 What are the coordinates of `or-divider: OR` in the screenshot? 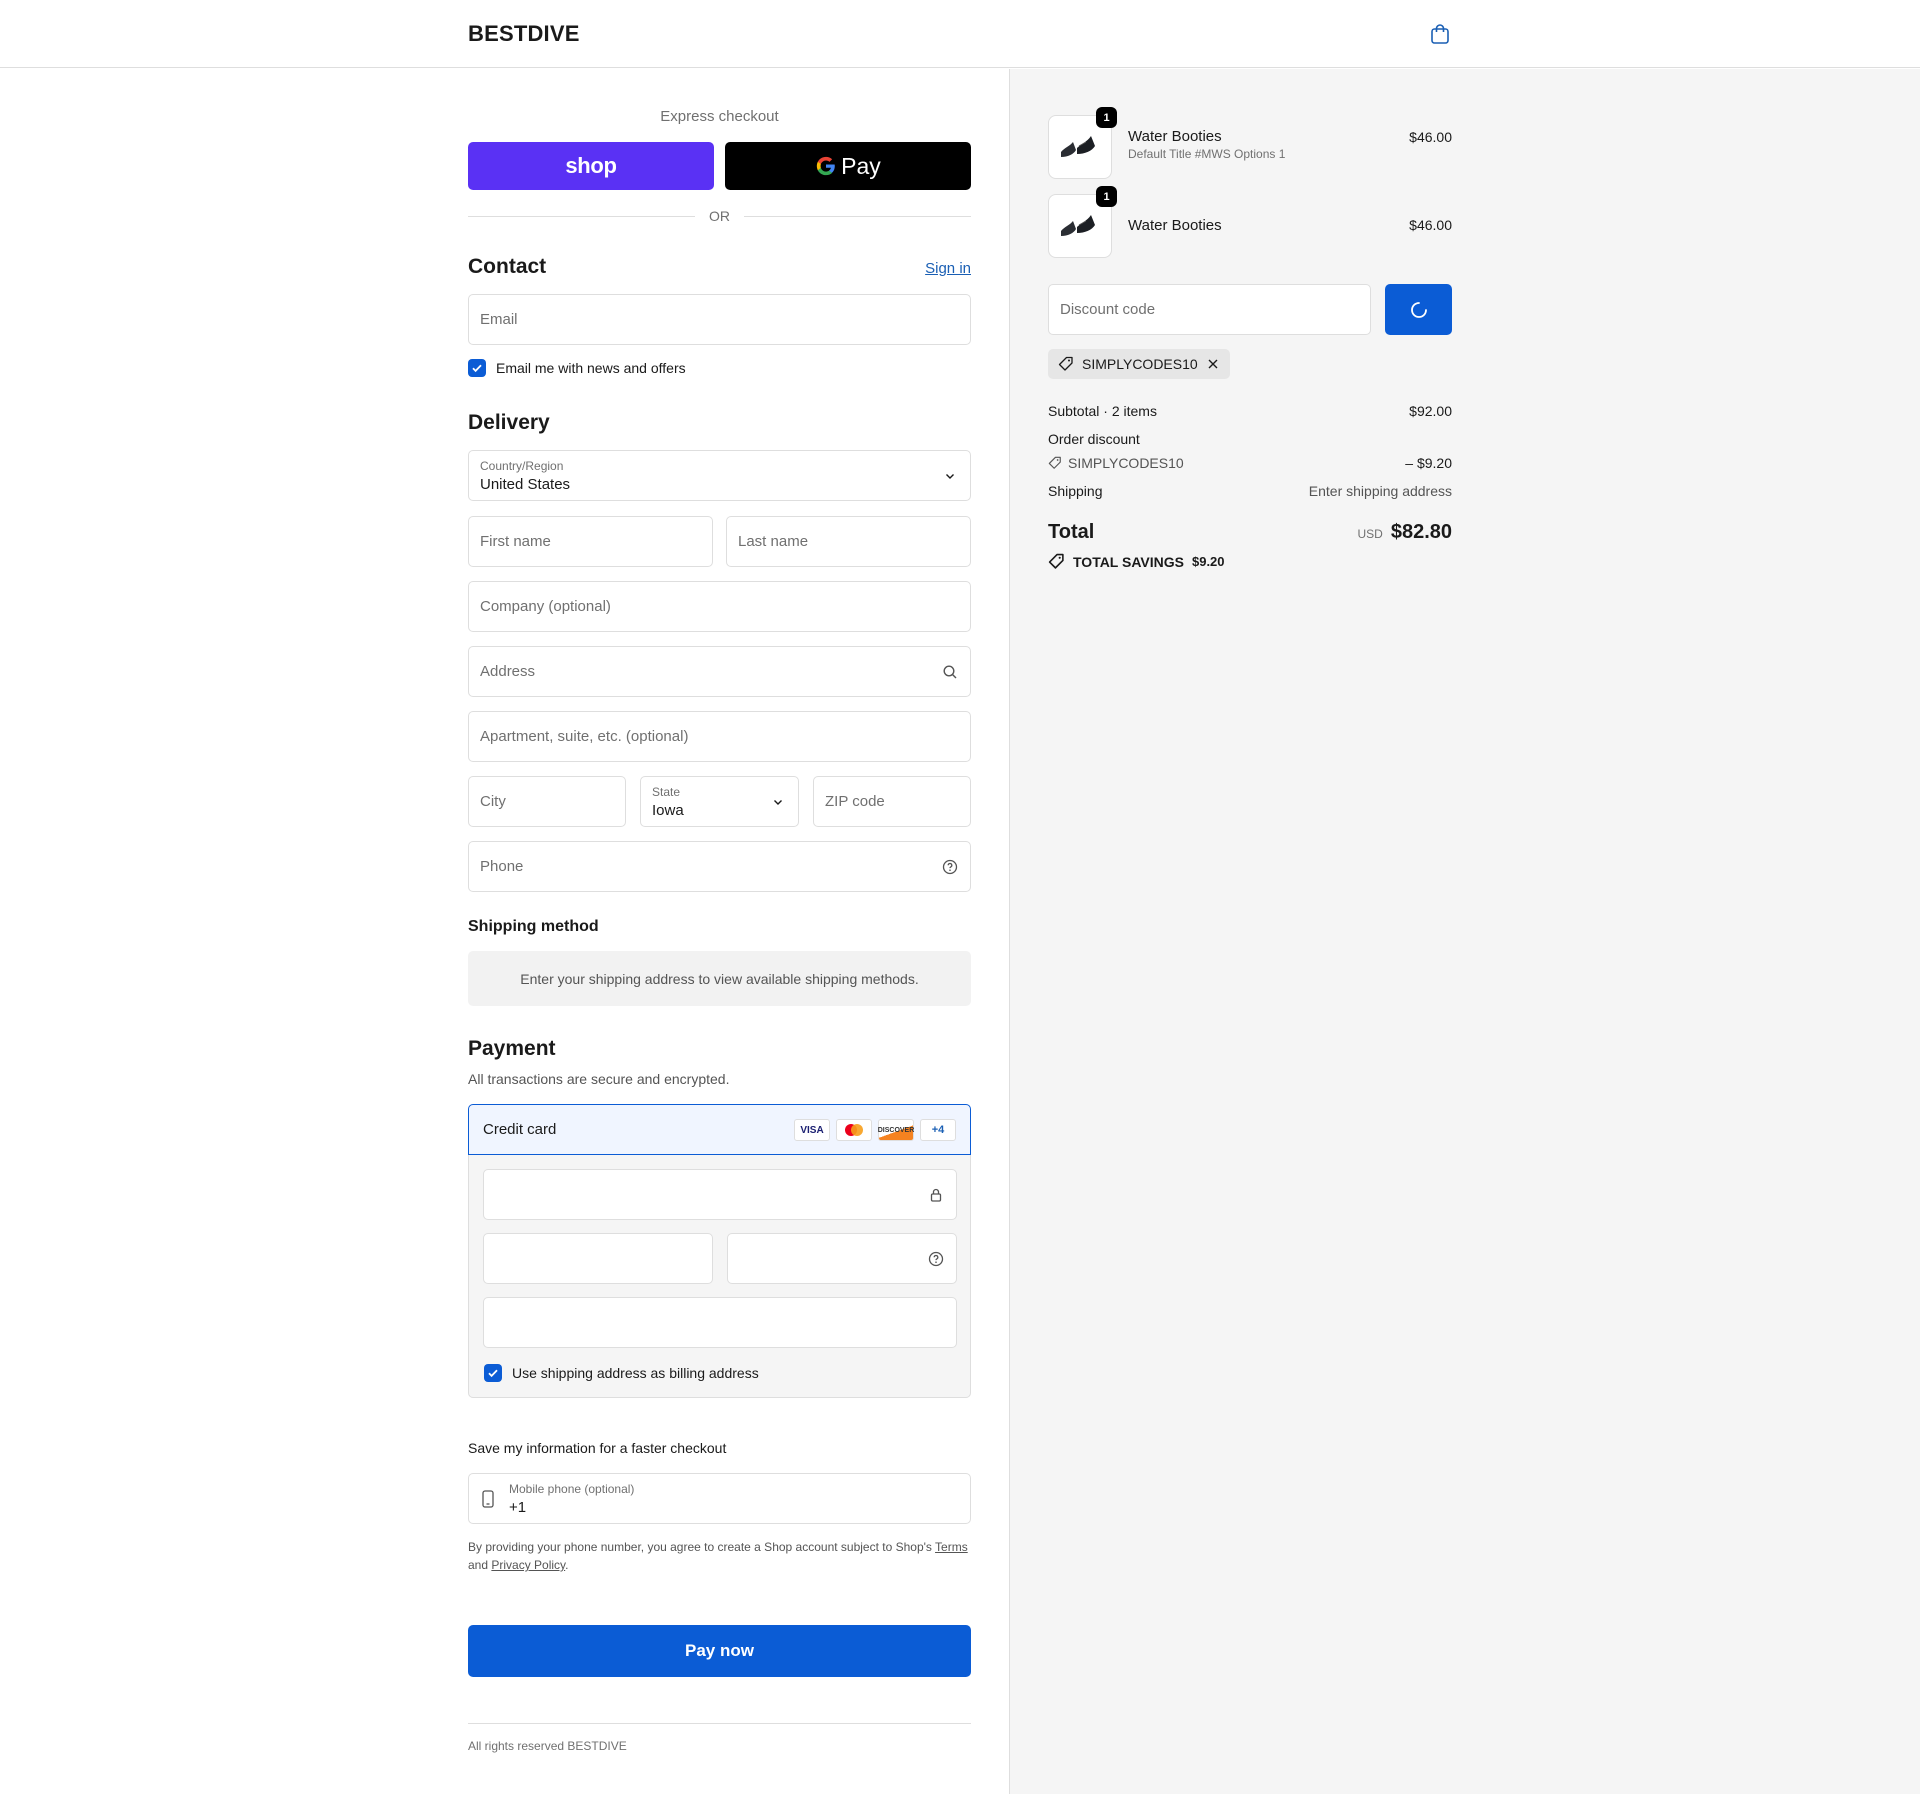 It's located at (719, 216).